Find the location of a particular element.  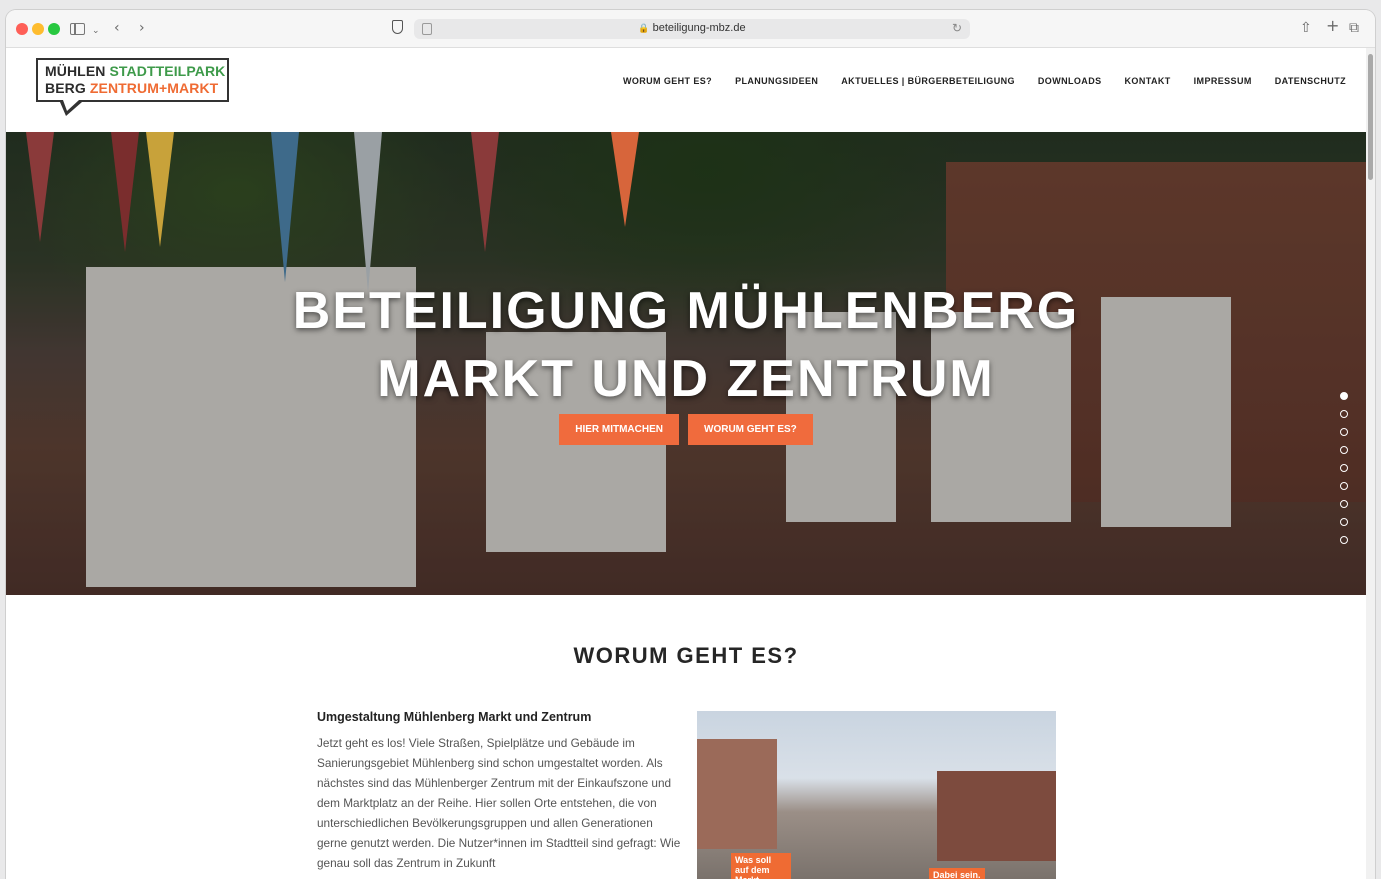

photo-building-left is located at coordinates (737, 794).